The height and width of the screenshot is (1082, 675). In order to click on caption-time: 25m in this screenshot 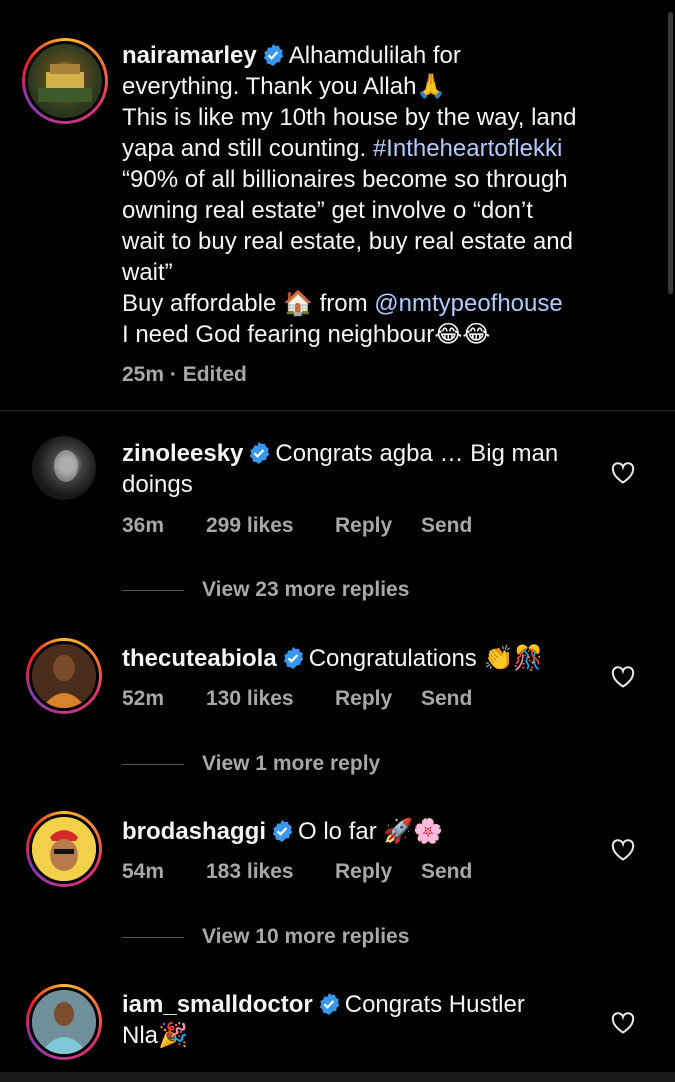, I will do `click(143, 374)`.